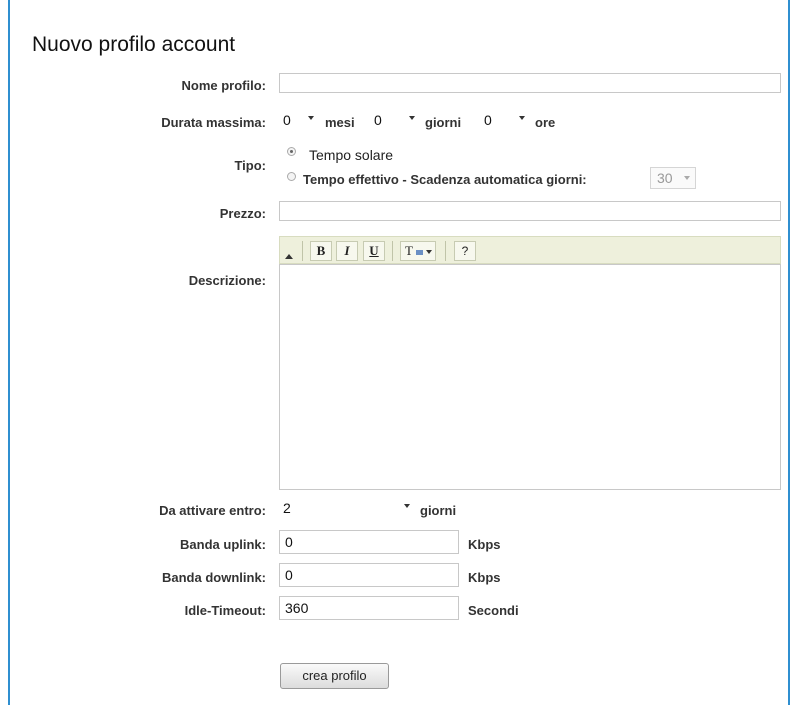 The width and height of the screenshot is (796, 705). What do you see at coordinates (443, 122) in the screenshot?
I see `durata-giorni-unit: giorni` at bounding box center [443, 122].